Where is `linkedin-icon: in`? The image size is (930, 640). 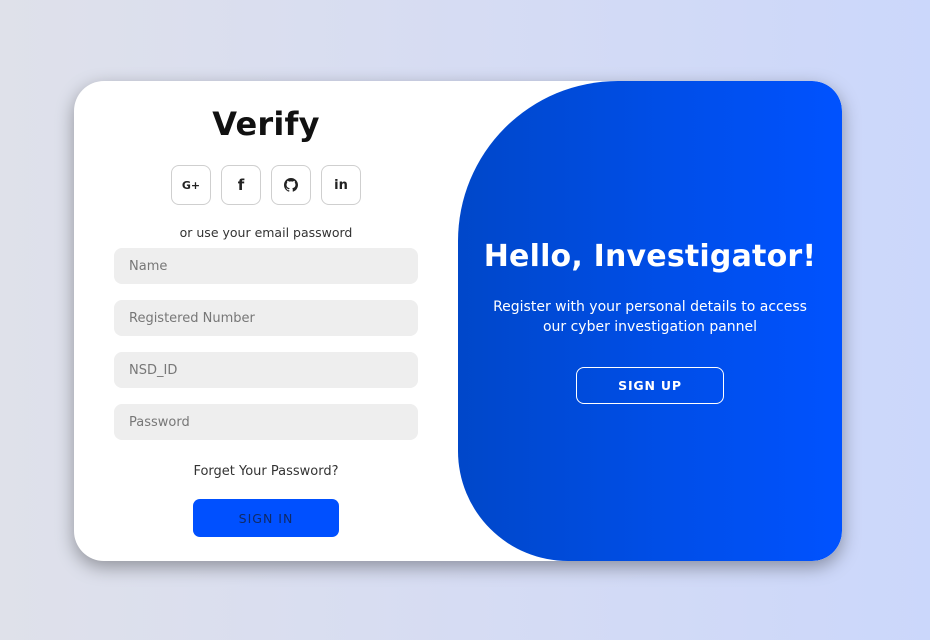 linkedin-icon: in is located at coordinates (341, 185).